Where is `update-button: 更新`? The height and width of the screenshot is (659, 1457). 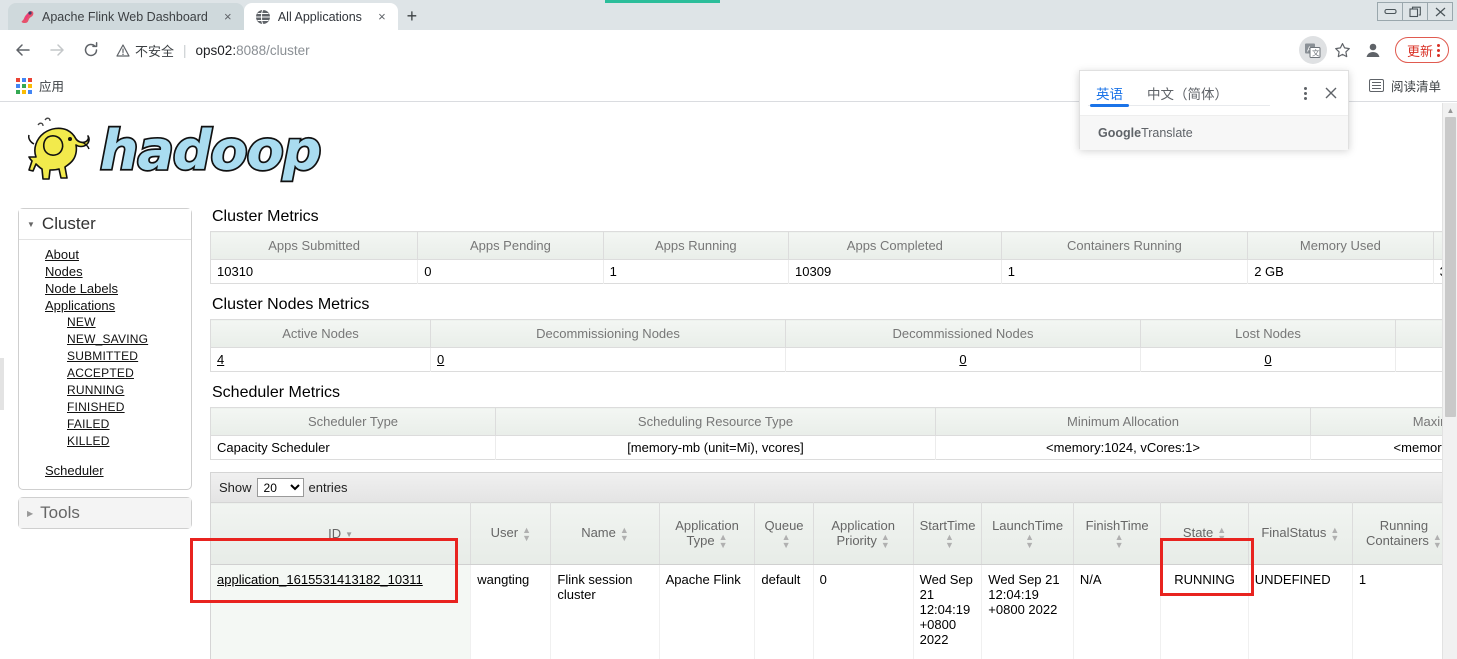
update-button: 更新 is located at coordinates (1421, 50).